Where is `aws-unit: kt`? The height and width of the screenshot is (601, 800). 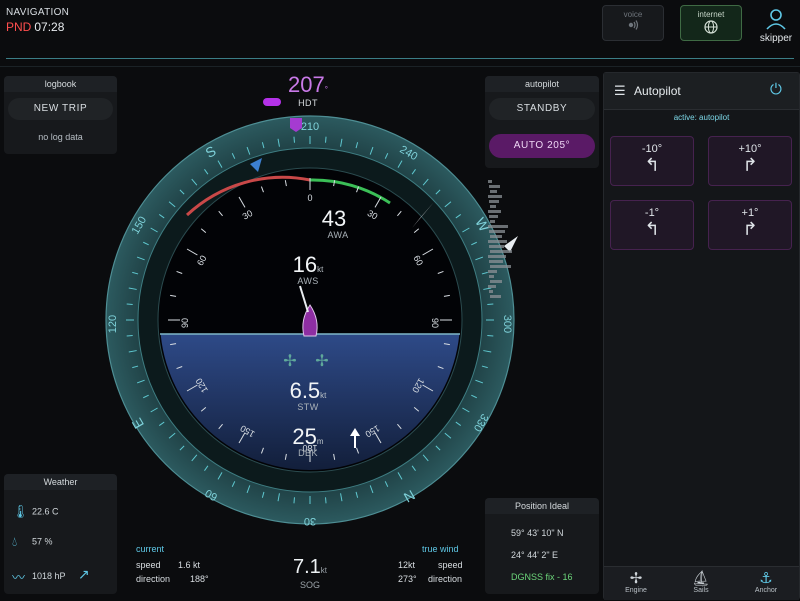
aws-unit: kt is located at coordinates (320, 269).